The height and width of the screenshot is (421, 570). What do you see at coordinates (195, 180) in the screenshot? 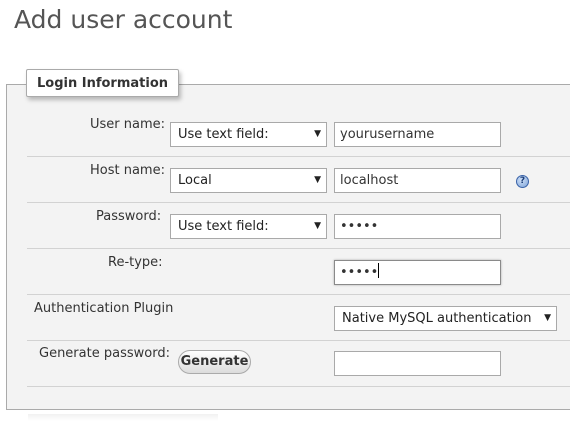
I see `hostname-mode-value: Local` at bounding box center [195, 180].